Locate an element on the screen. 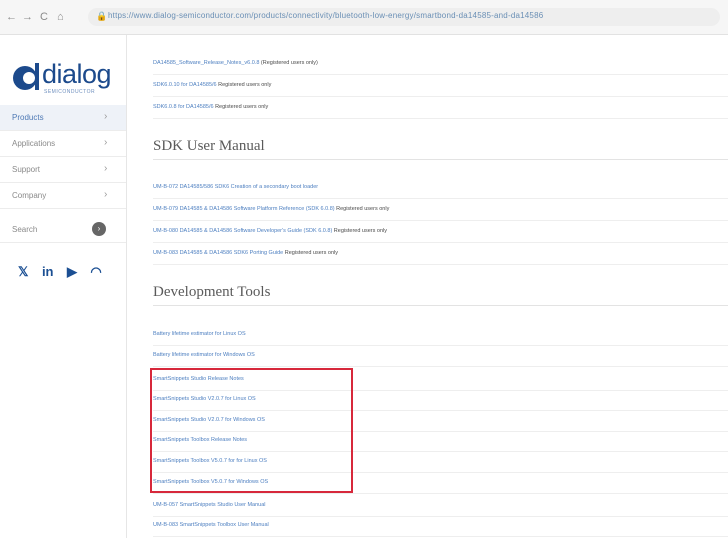 Image resolution: width=728 pixels, height=538 pixels. youtube-icon: ▶ is located at coordinates (72, 272).